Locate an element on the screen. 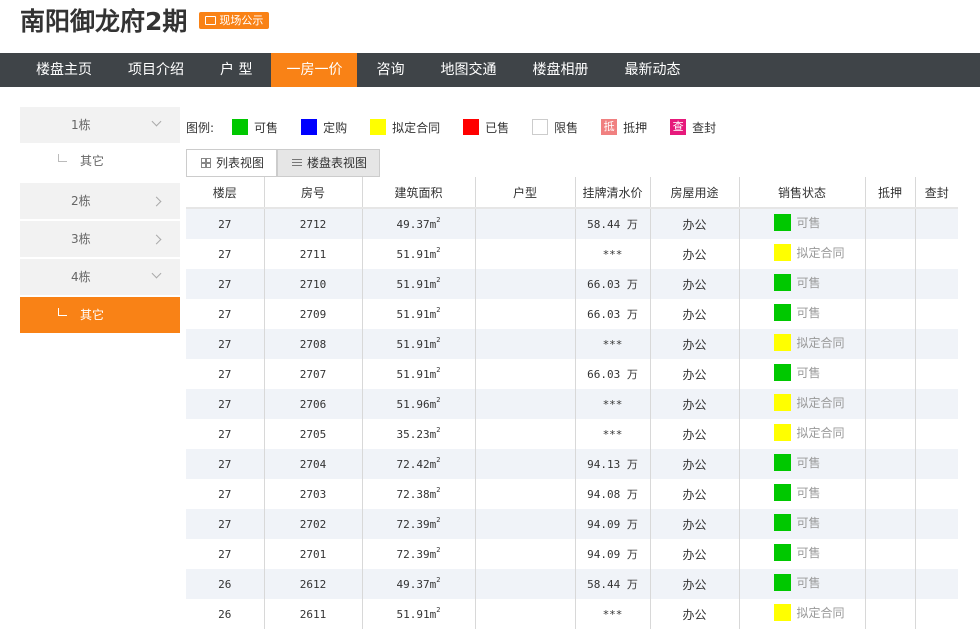 The width and height of the screenshot is (980, 629). table-row: 27 2706 51.96m2 *** 办公 拟定合同 is located at coordinates (572, 404).